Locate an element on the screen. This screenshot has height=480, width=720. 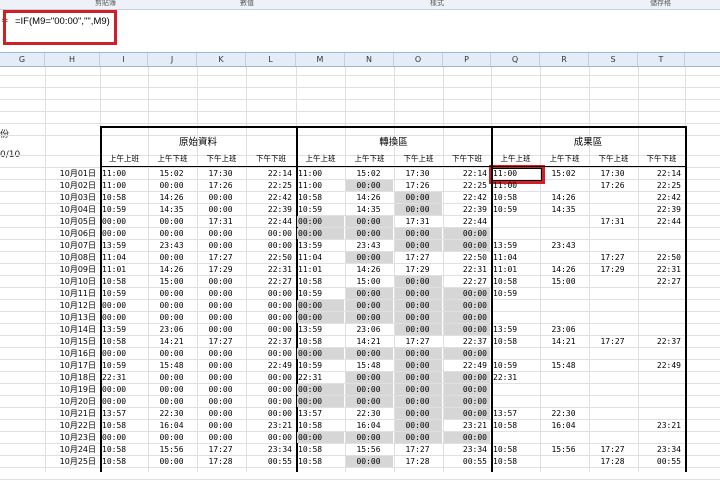
result-cell: 17:31 is located at coordinates (612, 221).